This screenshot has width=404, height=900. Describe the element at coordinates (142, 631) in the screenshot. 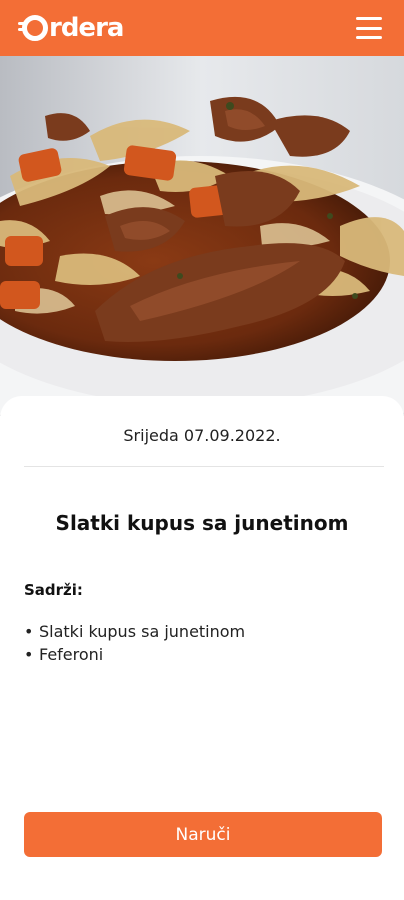

I see `ingredient-text: Slatki kupus sa junetinom` at that location.